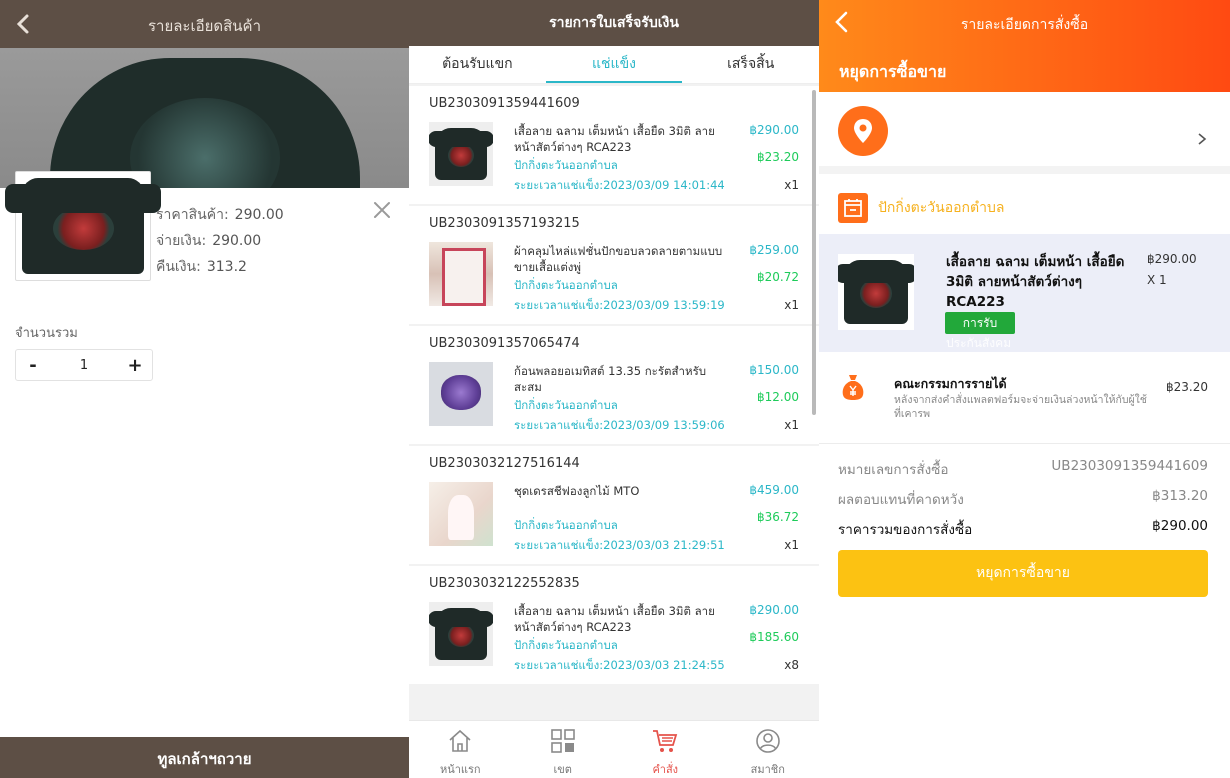 The image size is (1230, 778). I want to click on decrement-button: -, so click(33, 365).